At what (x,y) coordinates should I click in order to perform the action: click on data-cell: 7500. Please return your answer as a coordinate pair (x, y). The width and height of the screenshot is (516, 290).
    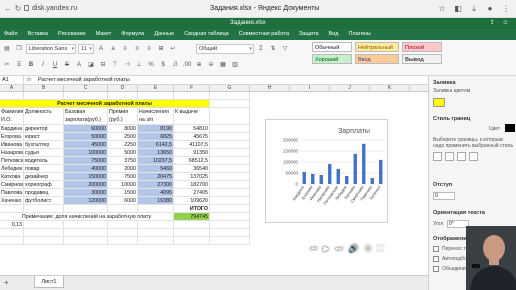
    Looking at the image, I should click on (123, 177).